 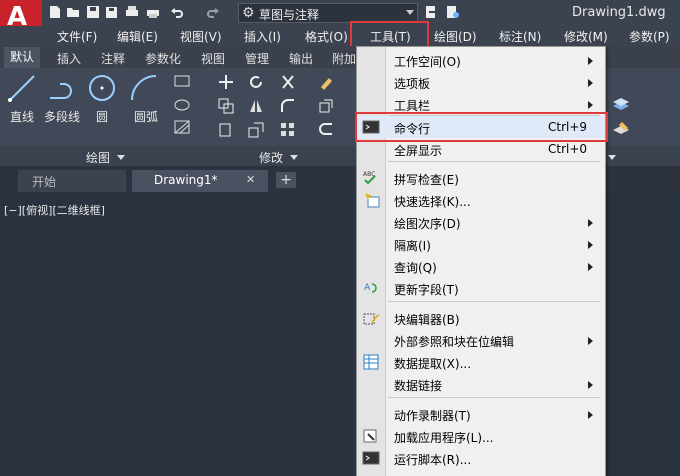 What do you see at coordinates (55, 12) in the screenshot?
I see `new-file-icon` at bounding box center [55, 12].